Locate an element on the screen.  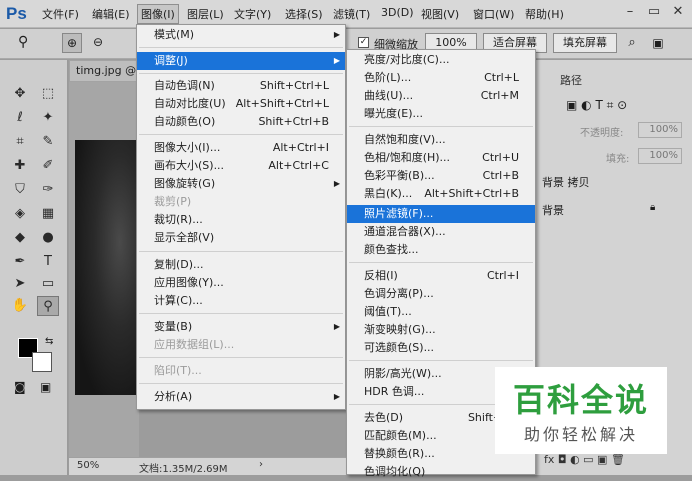
brush-tool-icon: ✐ is located at coordinates (48, 166).